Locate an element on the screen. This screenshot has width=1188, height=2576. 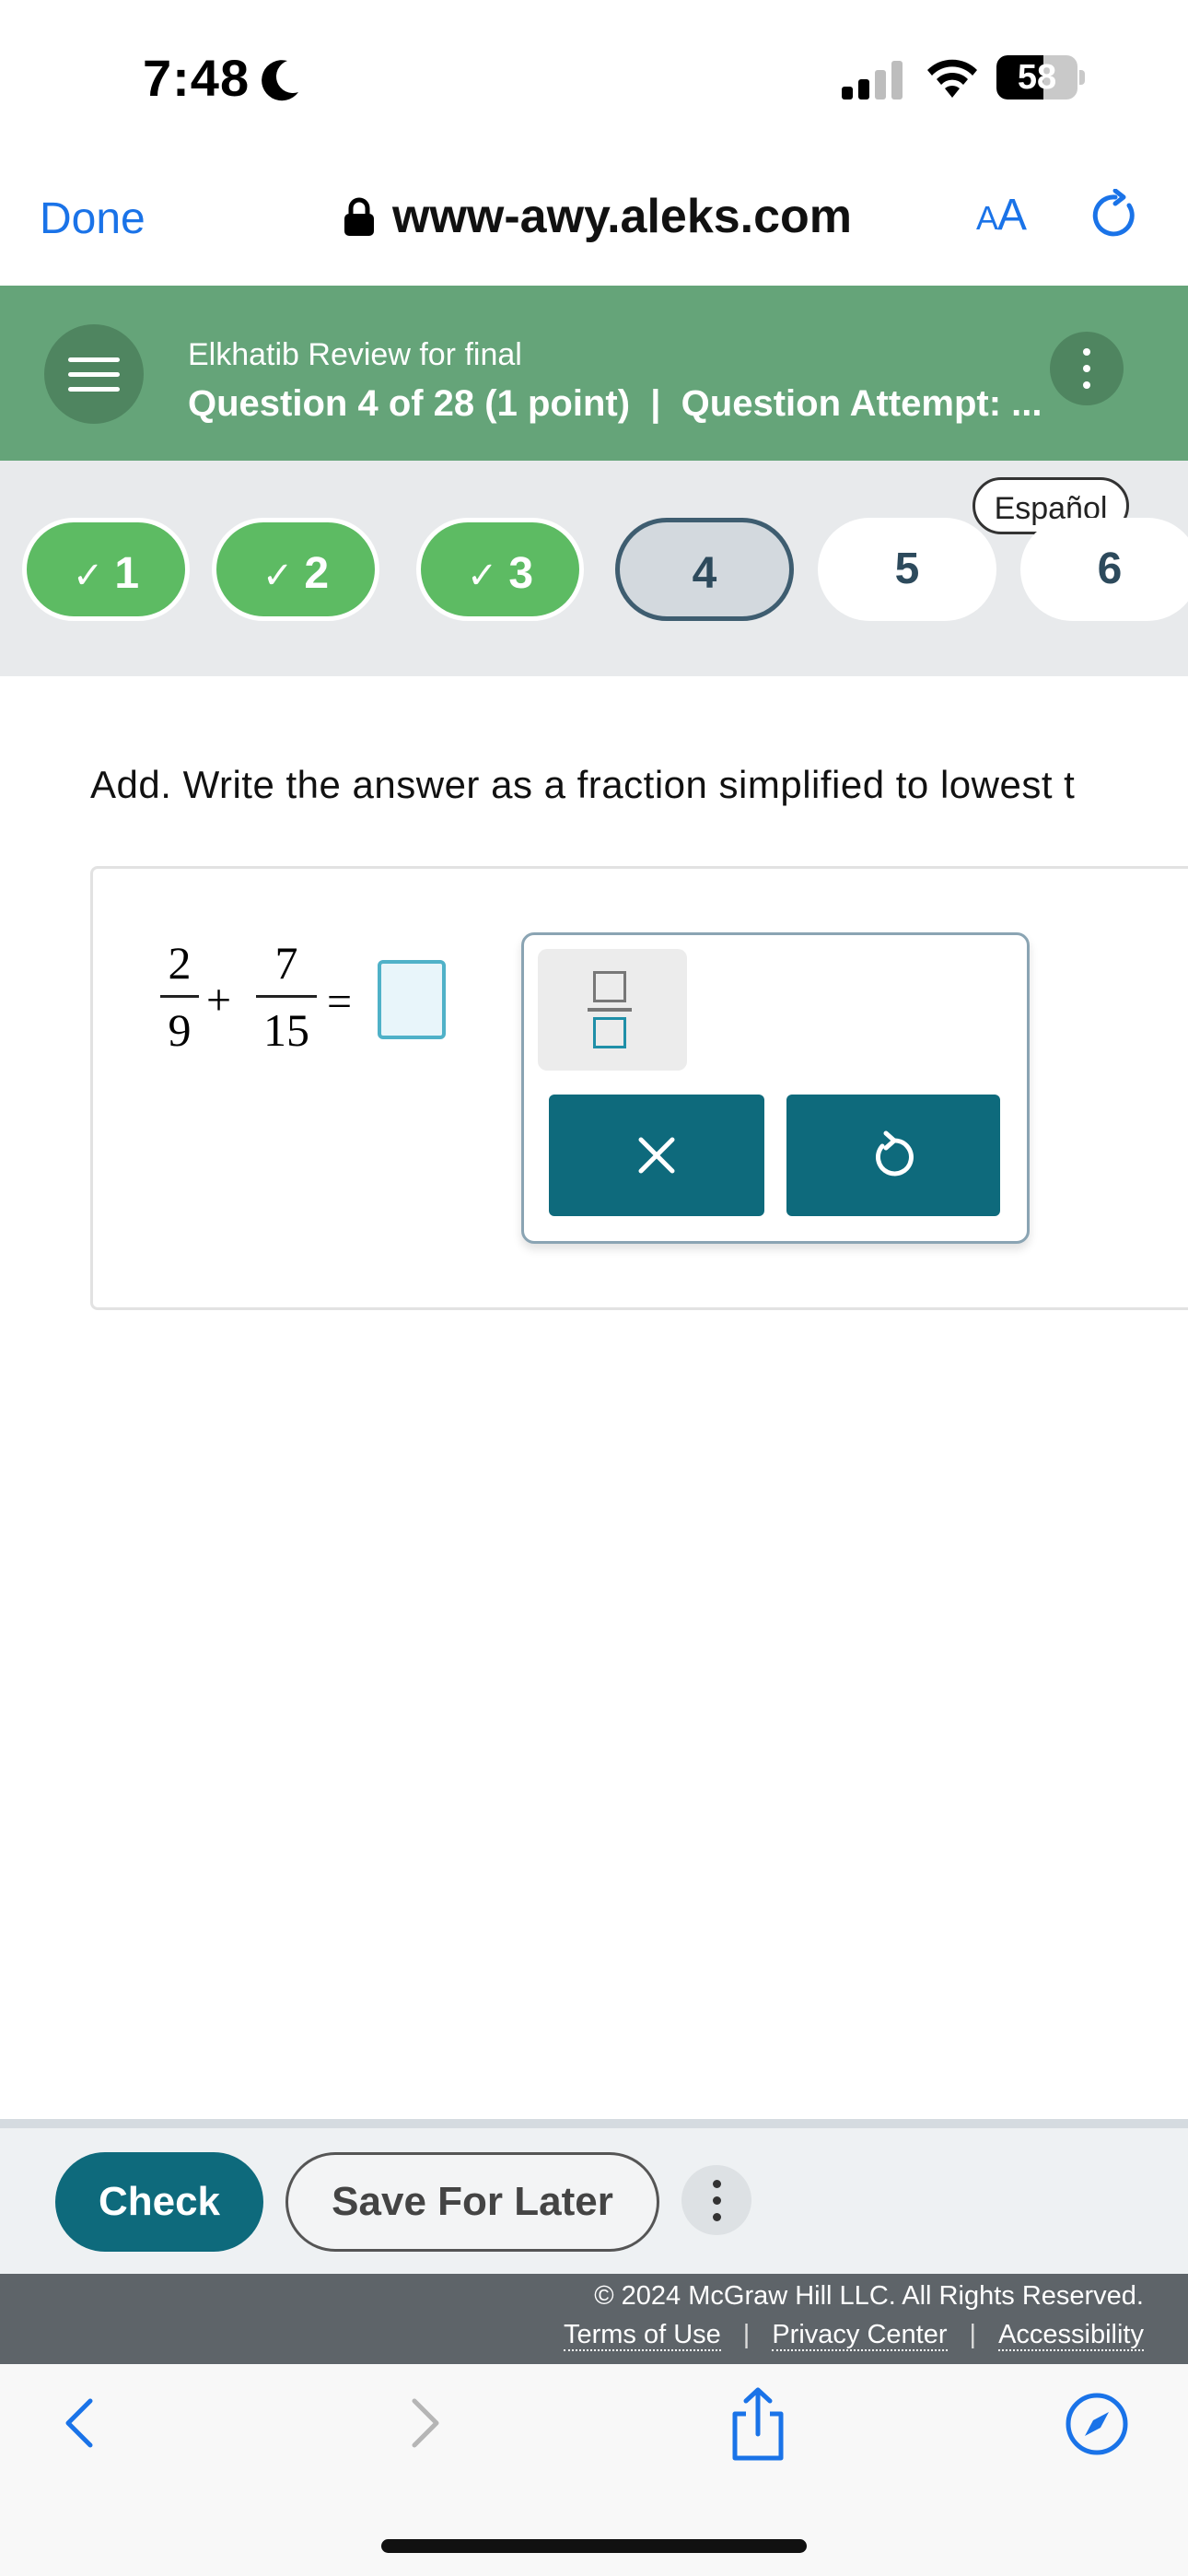
question-4-button: 4 is located at coordinates (705, 569).